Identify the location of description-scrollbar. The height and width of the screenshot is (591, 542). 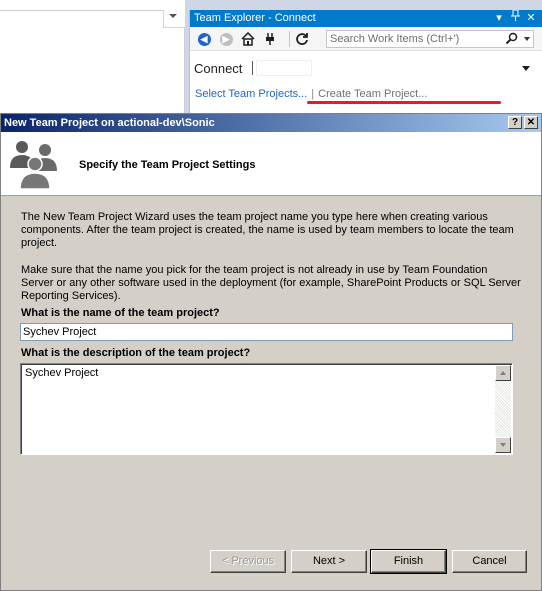
(503, 409).